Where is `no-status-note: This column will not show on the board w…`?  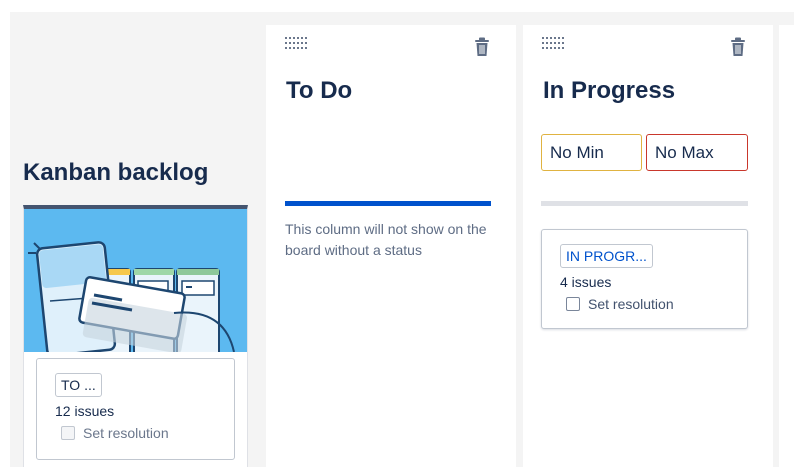
no-status-note: This column will not show on the board w… is located at coordinates (386, 239).